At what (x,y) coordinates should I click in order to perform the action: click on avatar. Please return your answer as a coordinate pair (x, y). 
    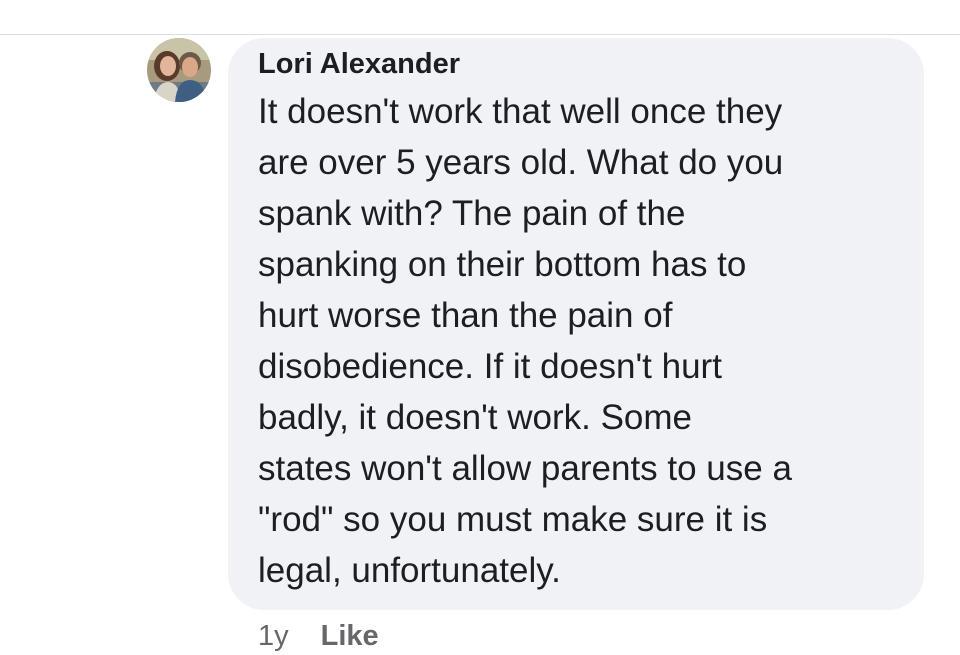
    Looking at the image, I should click on (179, 70).